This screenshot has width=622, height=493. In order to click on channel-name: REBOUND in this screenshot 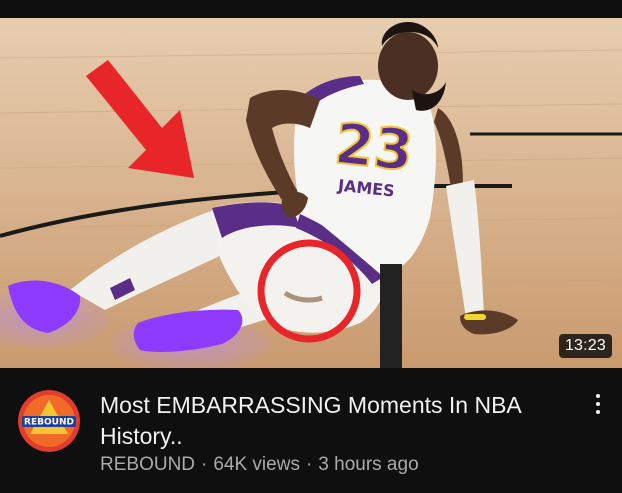, I will do `click(147, 464)`.